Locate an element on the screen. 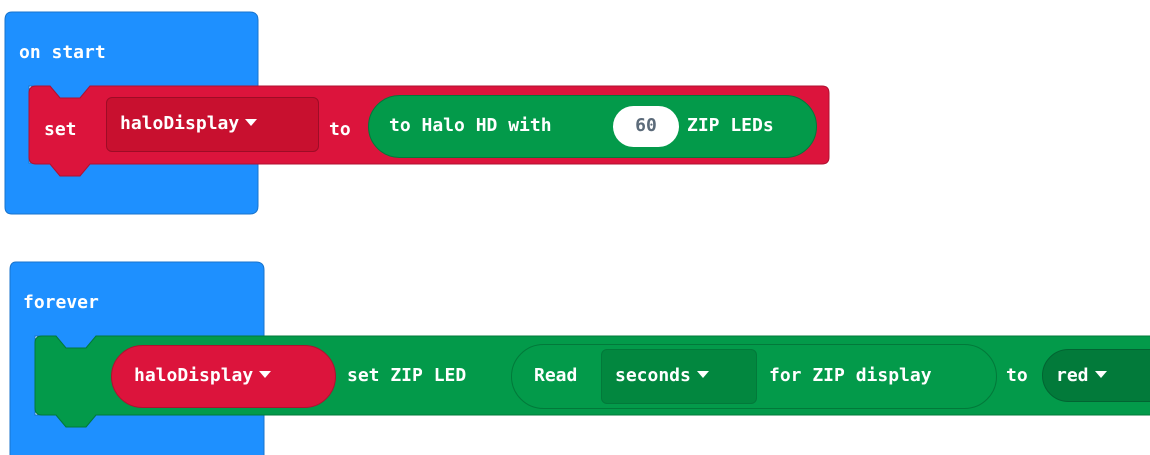 This screenshot has width=1150, height=455. color-dropdown: red is located at coordinates (1096, 375).